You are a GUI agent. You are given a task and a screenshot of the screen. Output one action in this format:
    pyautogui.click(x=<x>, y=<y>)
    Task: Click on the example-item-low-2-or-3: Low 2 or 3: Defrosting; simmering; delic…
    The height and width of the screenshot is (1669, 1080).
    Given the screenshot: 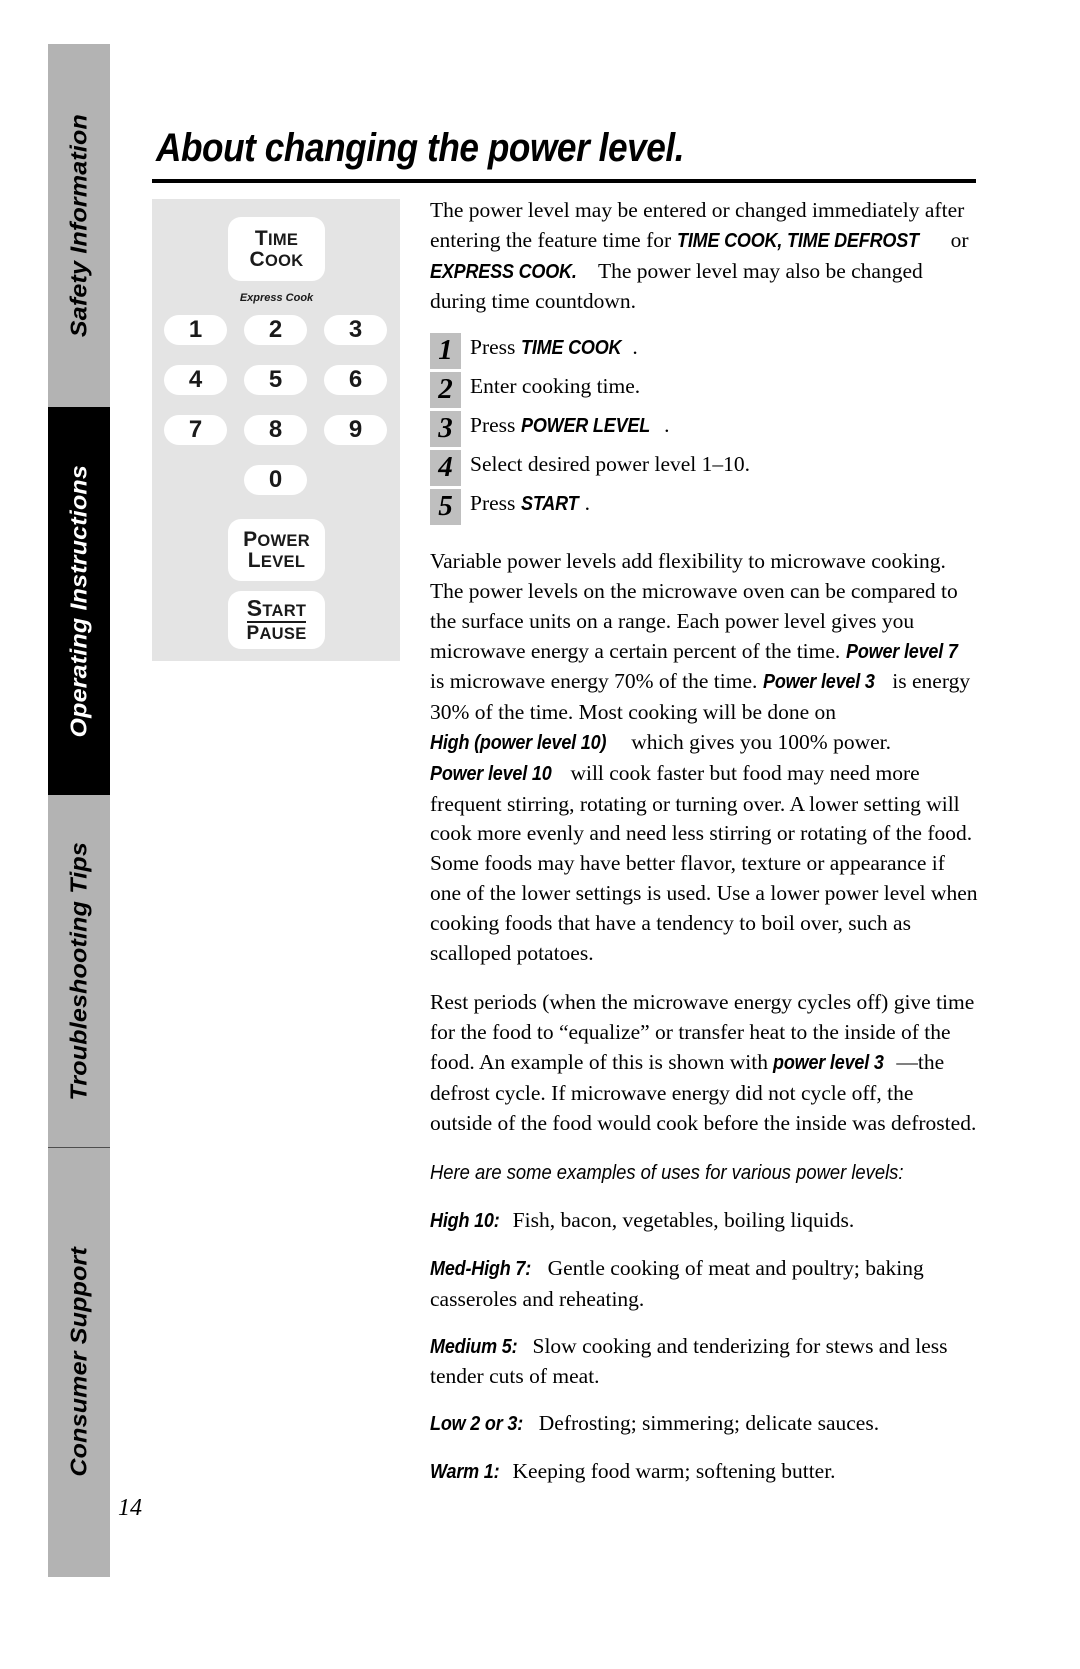 What is the action you would take?
    pyautogui.click(x=705, y=1424)
    